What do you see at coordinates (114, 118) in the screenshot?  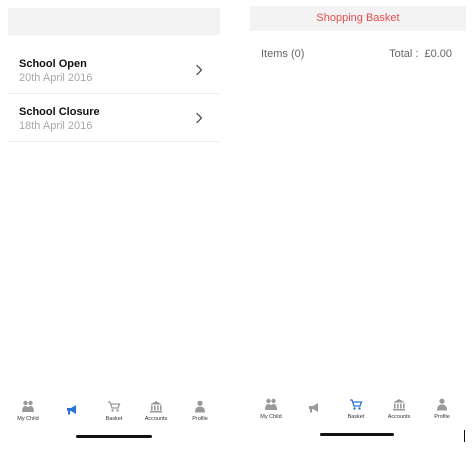 I see `notice-item-school-closure: School Closure 18th April 2016` at bounding box center [114, 118].